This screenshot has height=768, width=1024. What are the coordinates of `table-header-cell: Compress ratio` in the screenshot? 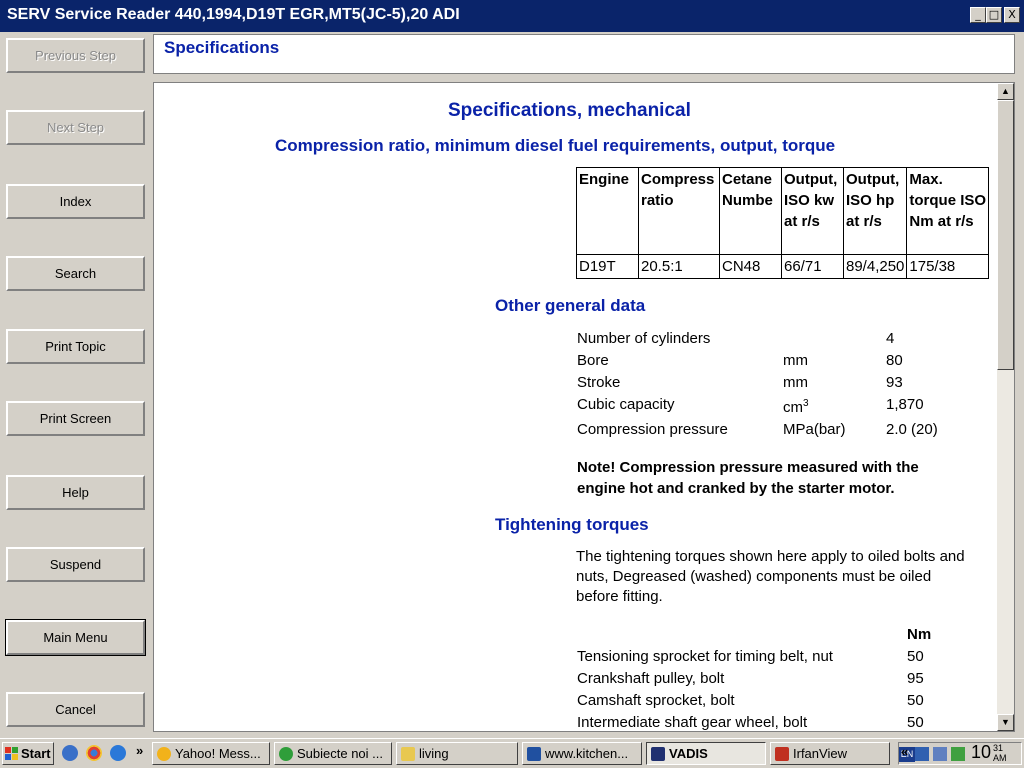 It's located at (679, 211).